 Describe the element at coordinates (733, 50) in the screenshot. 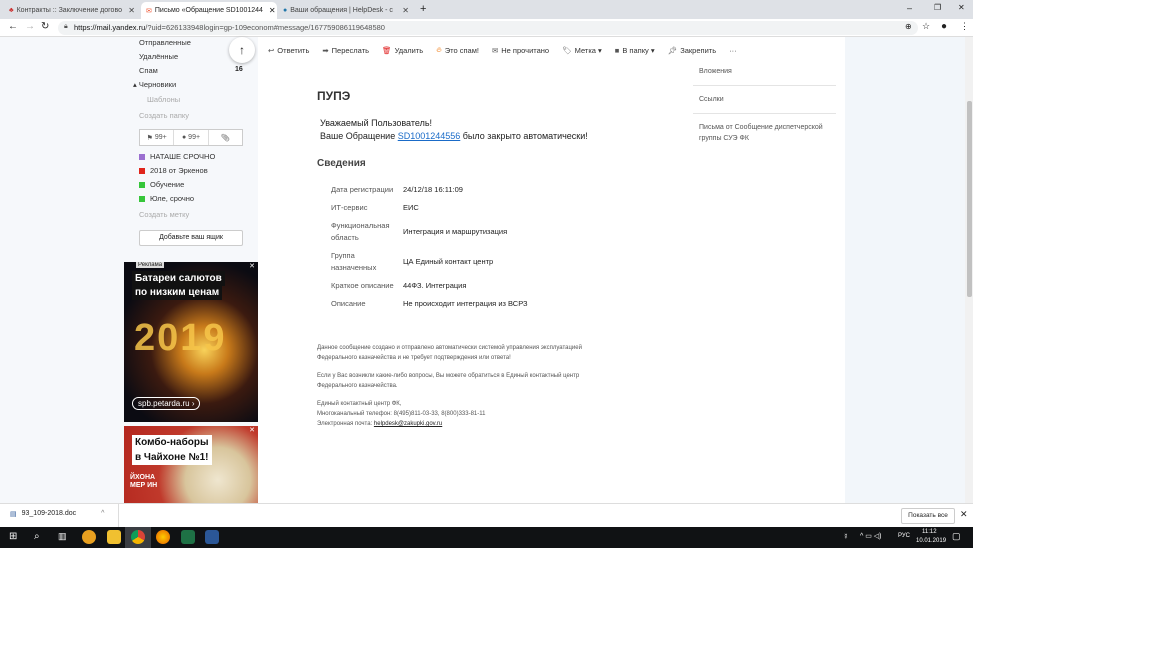

I see `more-button: ···` at that location.